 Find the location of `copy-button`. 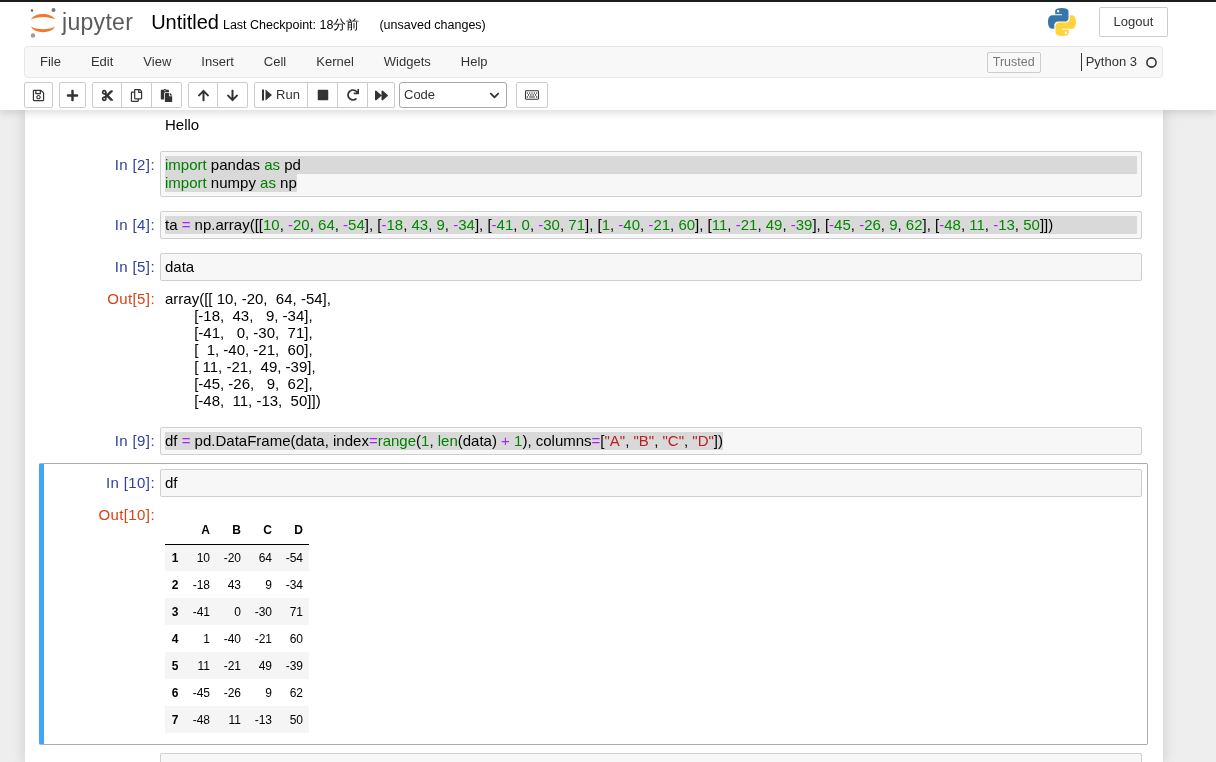

copy-button is located at coordinates (136, 95).